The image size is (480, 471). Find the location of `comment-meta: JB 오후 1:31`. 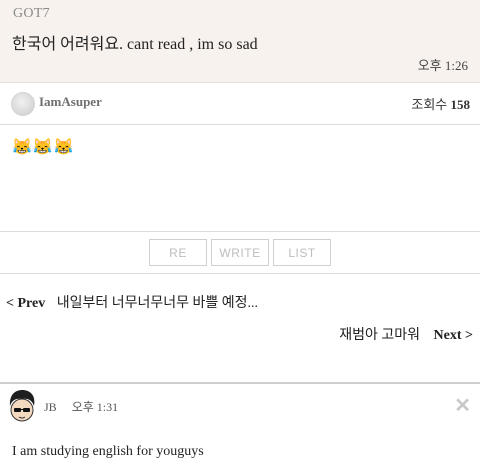

comment-meta: JB 오후 1:31 is located at coordinates (81, 406).